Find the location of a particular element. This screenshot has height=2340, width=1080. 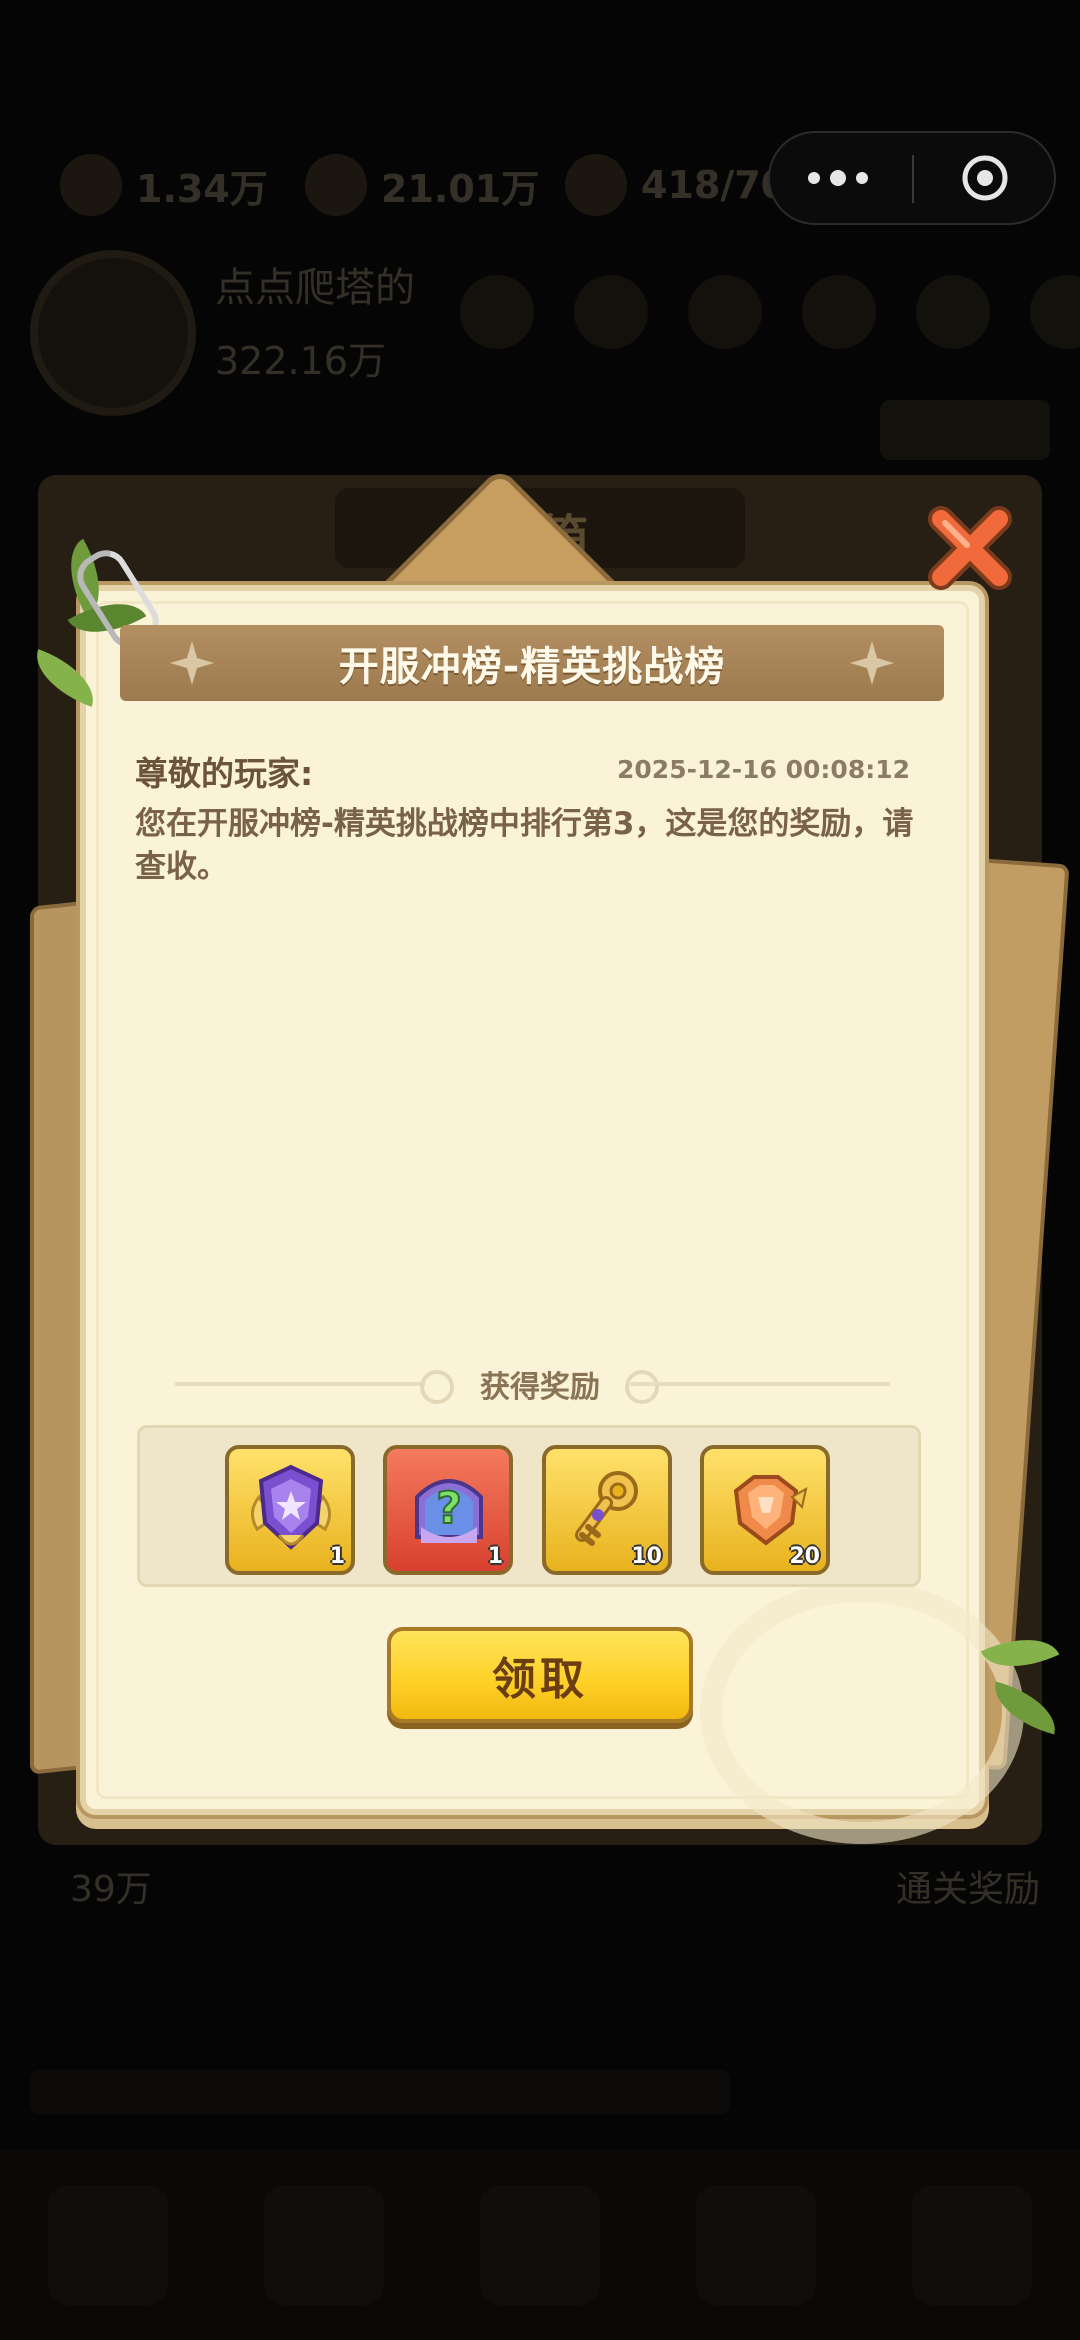

crown-coin-icon is located at coordinates (91, 185).